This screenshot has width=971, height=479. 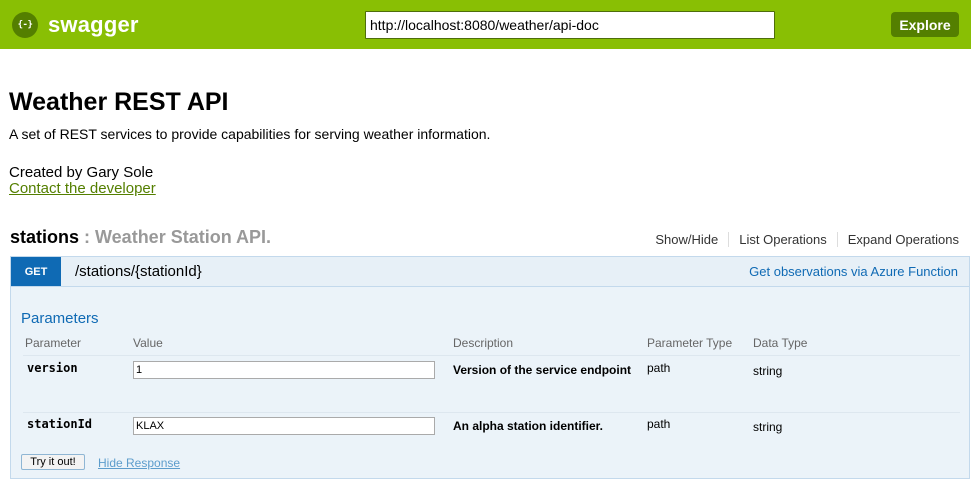 What do you see at coordinates (148, 343) in the screenshot?
I see `col-value: Value` at bounding box center [148, 343].